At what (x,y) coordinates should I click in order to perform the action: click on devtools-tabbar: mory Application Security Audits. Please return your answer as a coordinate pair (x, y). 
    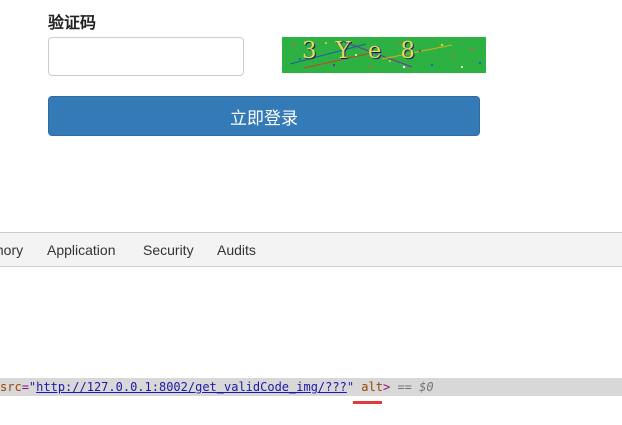
    Looking at the image, I should click on (311, 250).